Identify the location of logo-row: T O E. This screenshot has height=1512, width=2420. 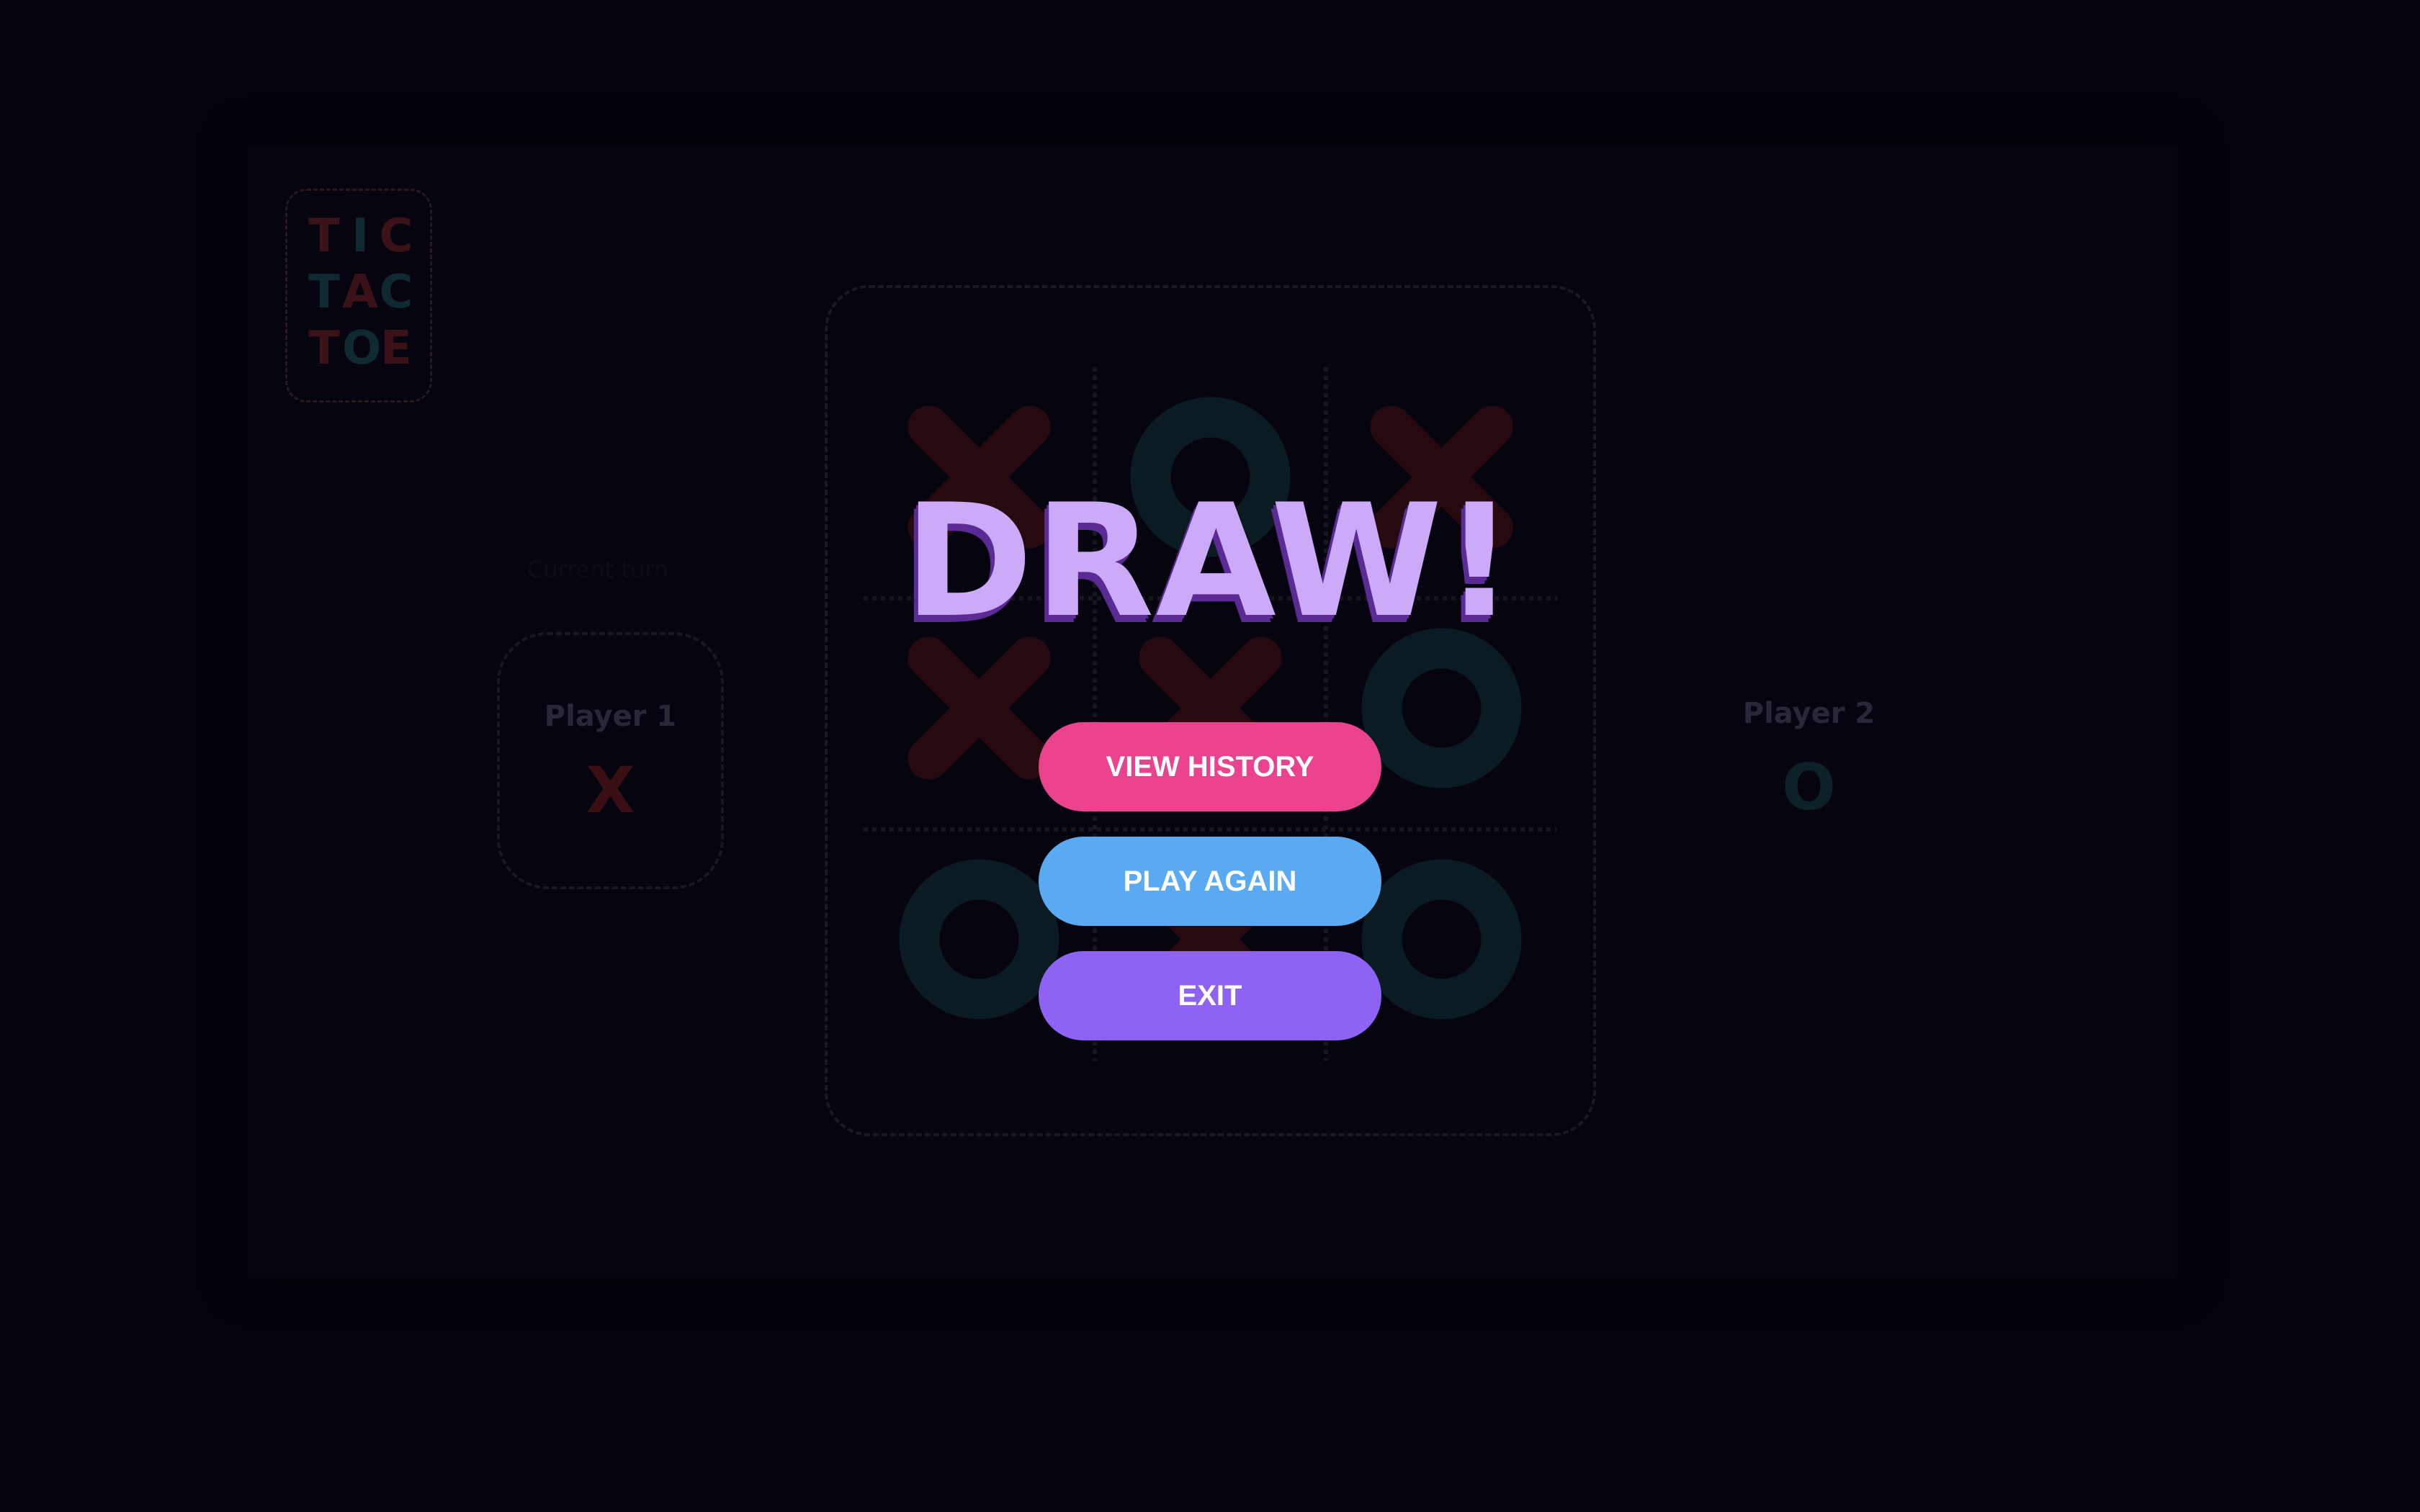
(368, 348).